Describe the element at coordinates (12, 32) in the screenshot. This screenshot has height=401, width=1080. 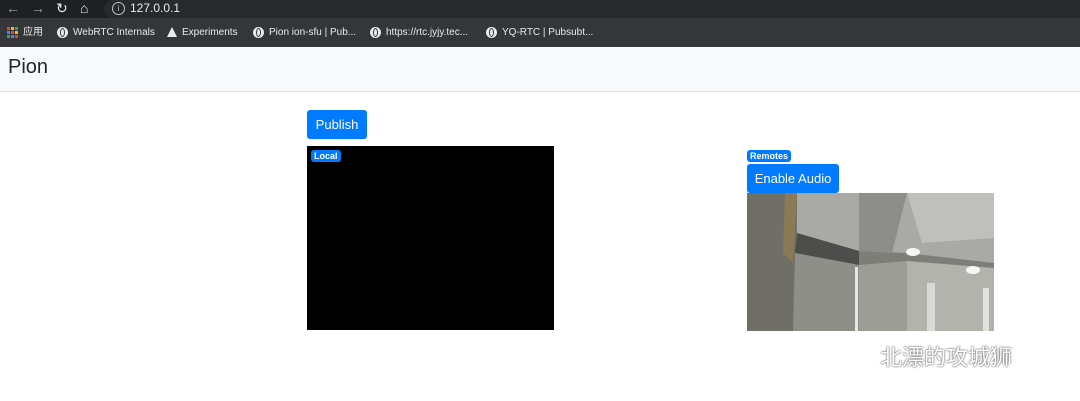
I see `apps-grid-icon` at that location.